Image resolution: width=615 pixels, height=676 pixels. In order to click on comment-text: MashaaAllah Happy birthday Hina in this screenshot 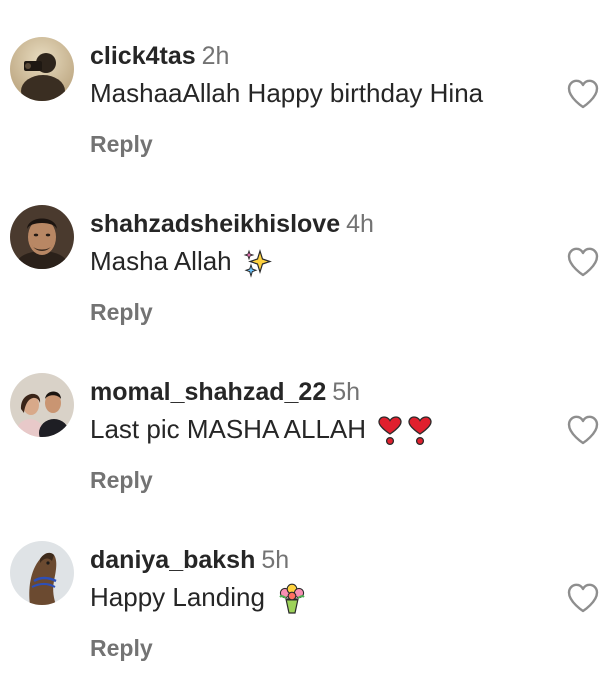, I will do `click(286, 93)`.